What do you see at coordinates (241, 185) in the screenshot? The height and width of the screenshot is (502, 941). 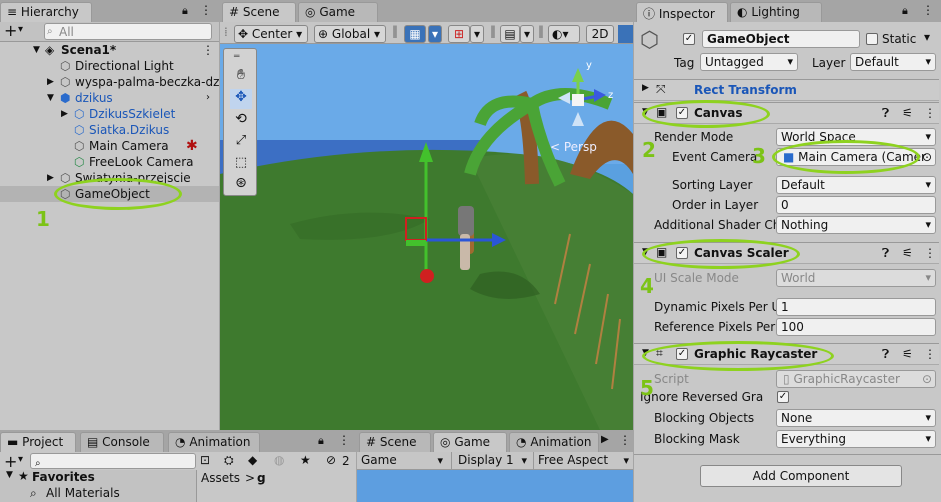 I see `transform-tool-icon: ⊛` at bounding box center [241, 185].